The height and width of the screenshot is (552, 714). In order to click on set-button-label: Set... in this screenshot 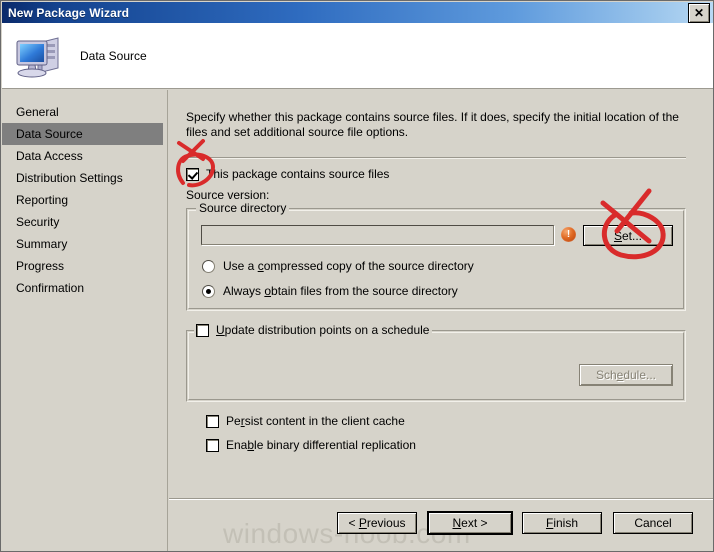, I will do `click(628, 235)`.